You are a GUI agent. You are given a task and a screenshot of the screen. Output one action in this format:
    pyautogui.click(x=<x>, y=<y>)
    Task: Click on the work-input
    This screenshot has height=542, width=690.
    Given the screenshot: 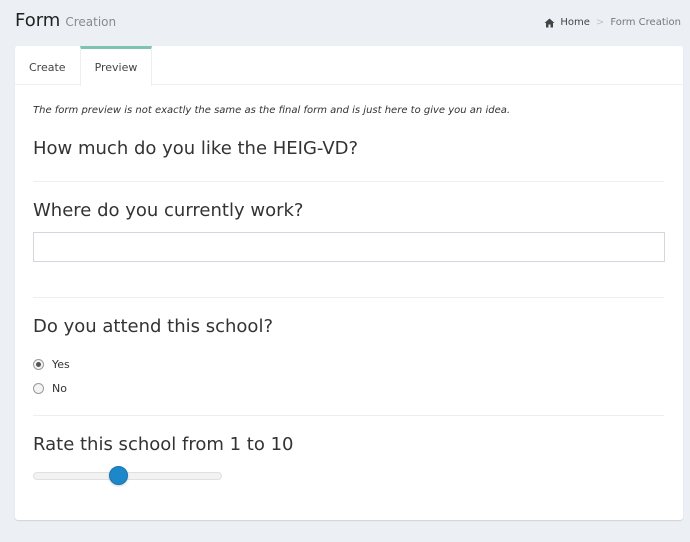 What is the action you would take?
    pyautogui.click(x=349, y=247)
    